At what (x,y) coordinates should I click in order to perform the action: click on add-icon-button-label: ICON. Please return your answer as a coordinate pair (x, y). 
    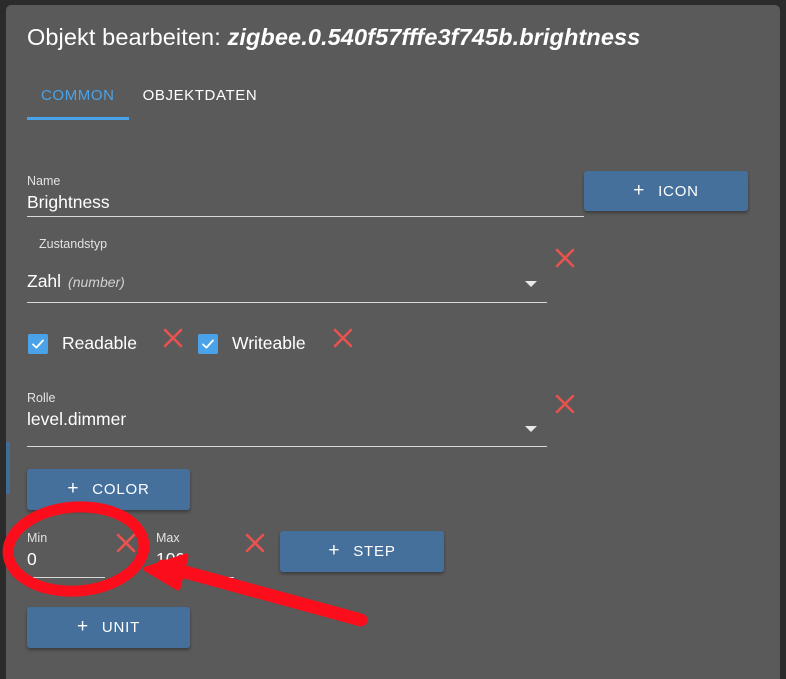
    Looking at the image, I should click on (678, 191).